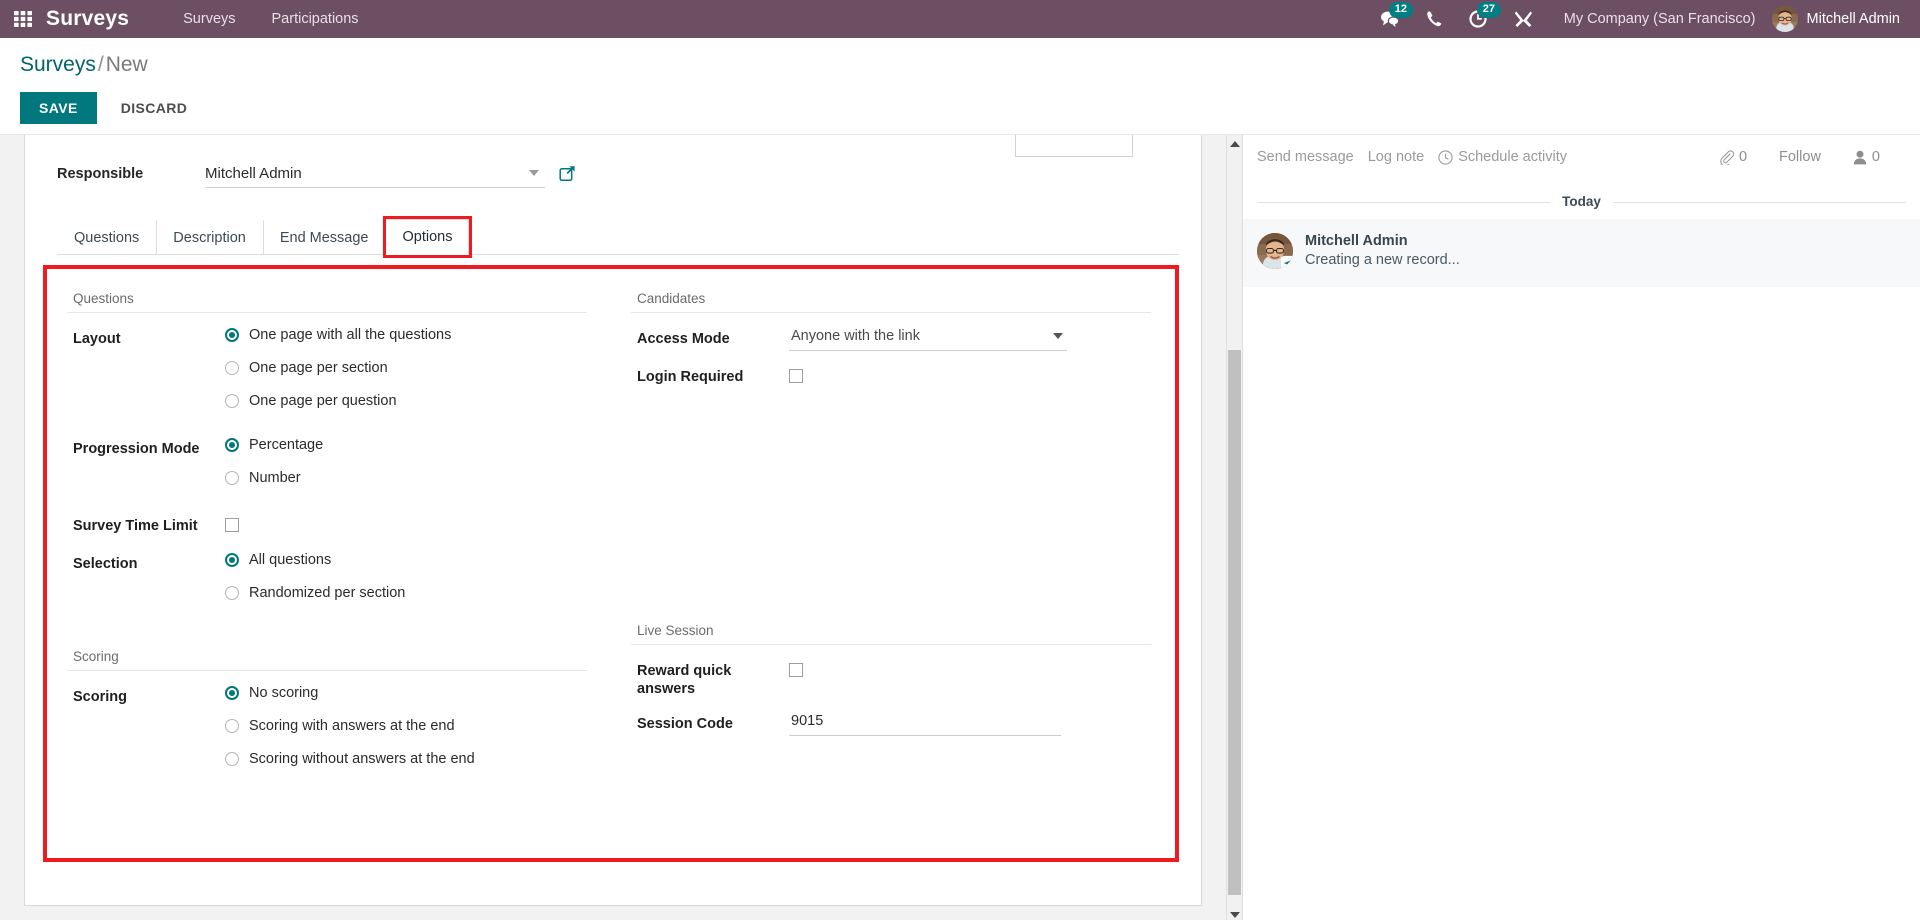 The image size is (1920, 920). Describe the element at coordinates (406, 576) in the screenshot. I see `selection-radio-group: All questions Randomized per section` at that location.